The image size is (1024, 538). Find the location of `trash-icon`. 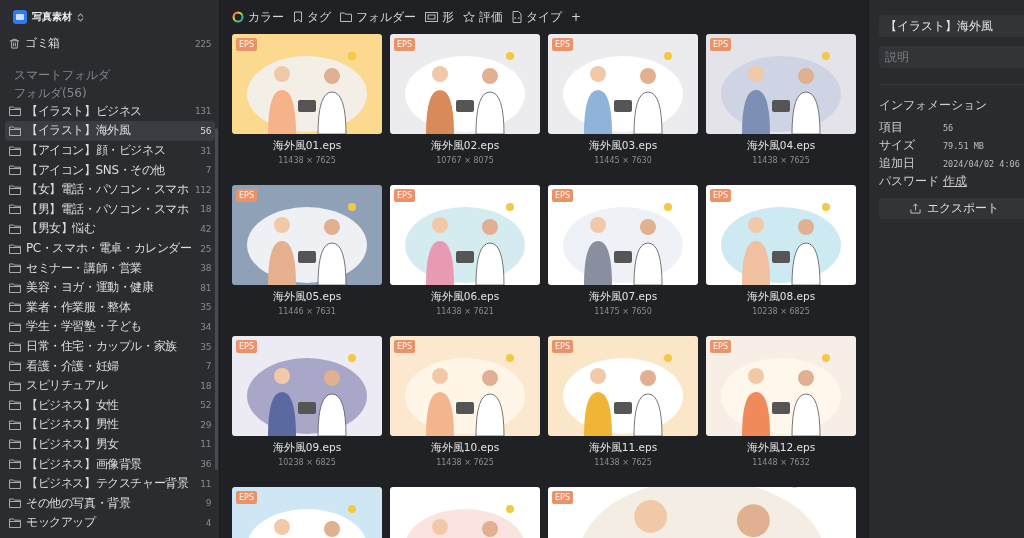

trash-icon is located at coordinates (14, 44).